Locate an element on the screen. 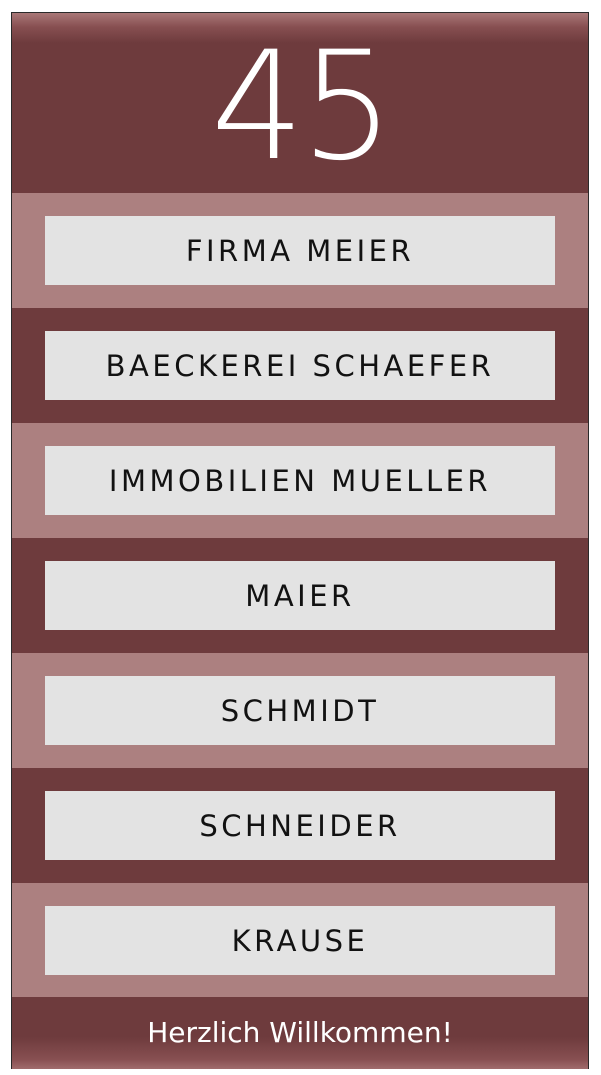  entry-button-schneider: SCHNEIDER is located at coordinates (300, 825).